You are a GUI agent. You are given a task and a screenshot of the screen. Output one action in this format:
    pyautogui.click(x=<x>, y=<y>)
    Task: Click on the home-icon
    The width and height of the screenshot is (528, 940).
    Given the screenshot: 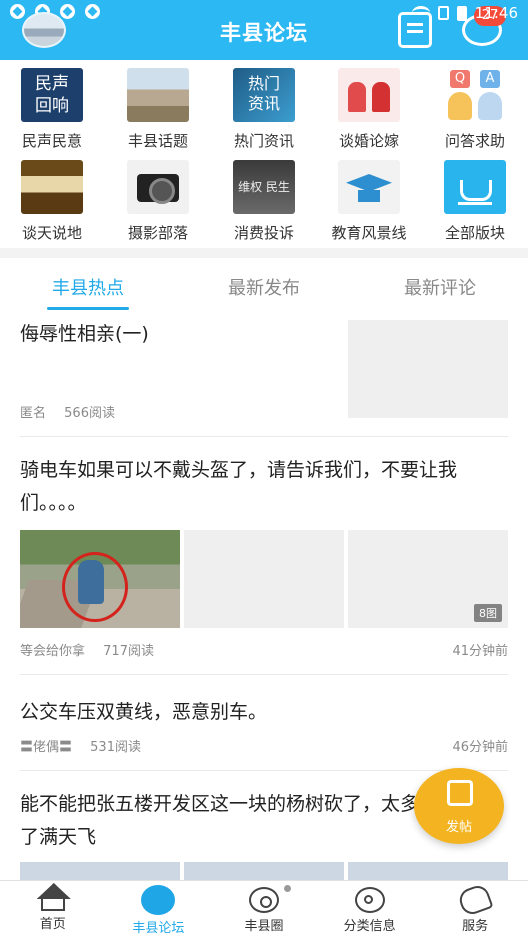 What is the action you would take?
    pyautogui.click(x=52, y=903)
    